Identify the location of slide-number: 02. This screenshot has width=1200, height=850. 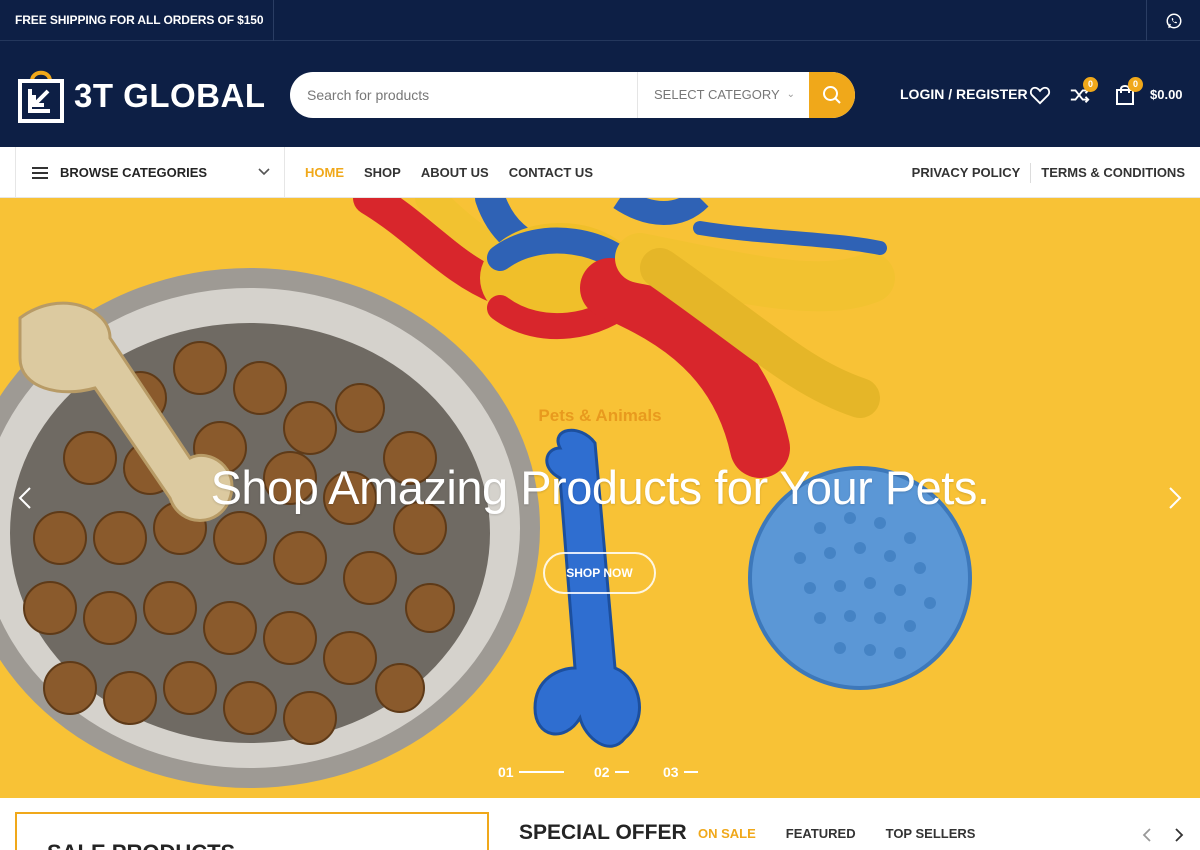
(602, 772).